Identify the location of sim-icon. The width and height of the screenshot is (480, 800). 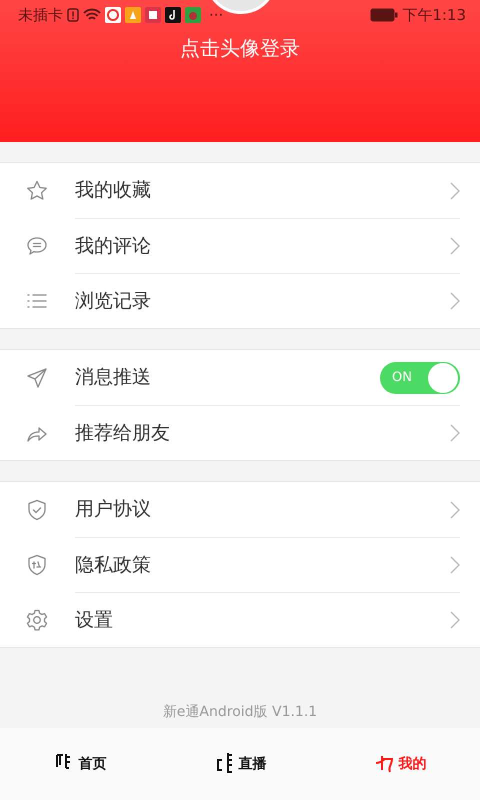
(73, 15).